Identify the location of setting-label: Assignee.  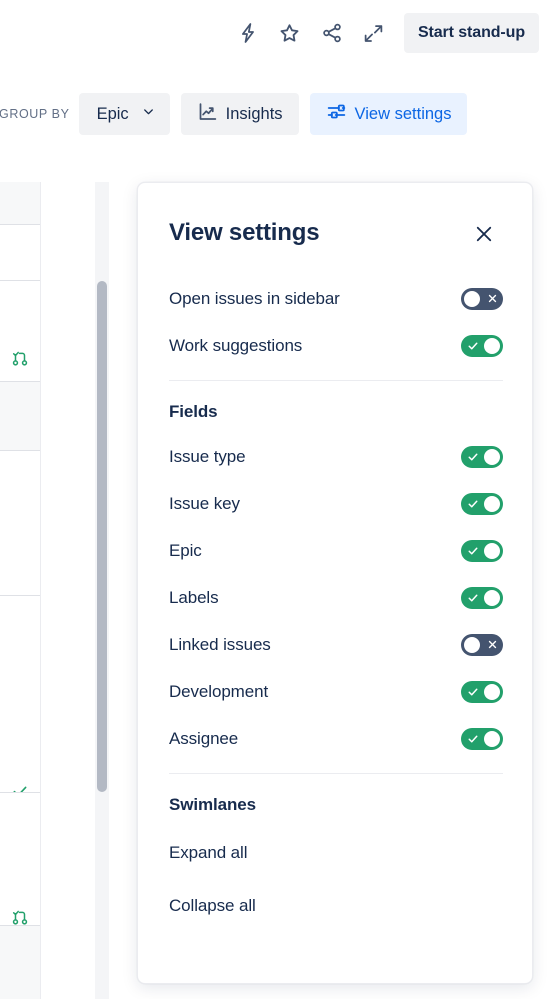
(204, 738).